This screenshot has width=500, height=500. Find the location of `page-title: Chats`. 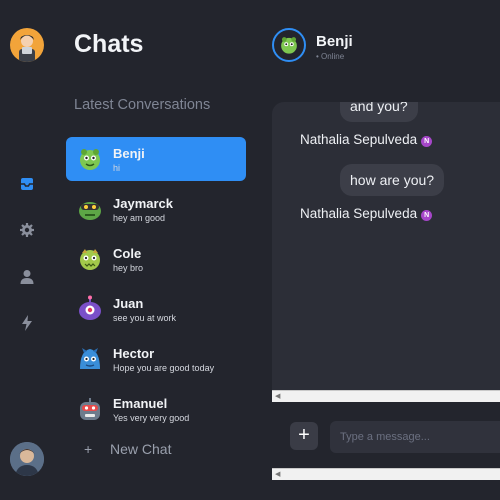

page-title: Chats is located at coordinates (109, 44).